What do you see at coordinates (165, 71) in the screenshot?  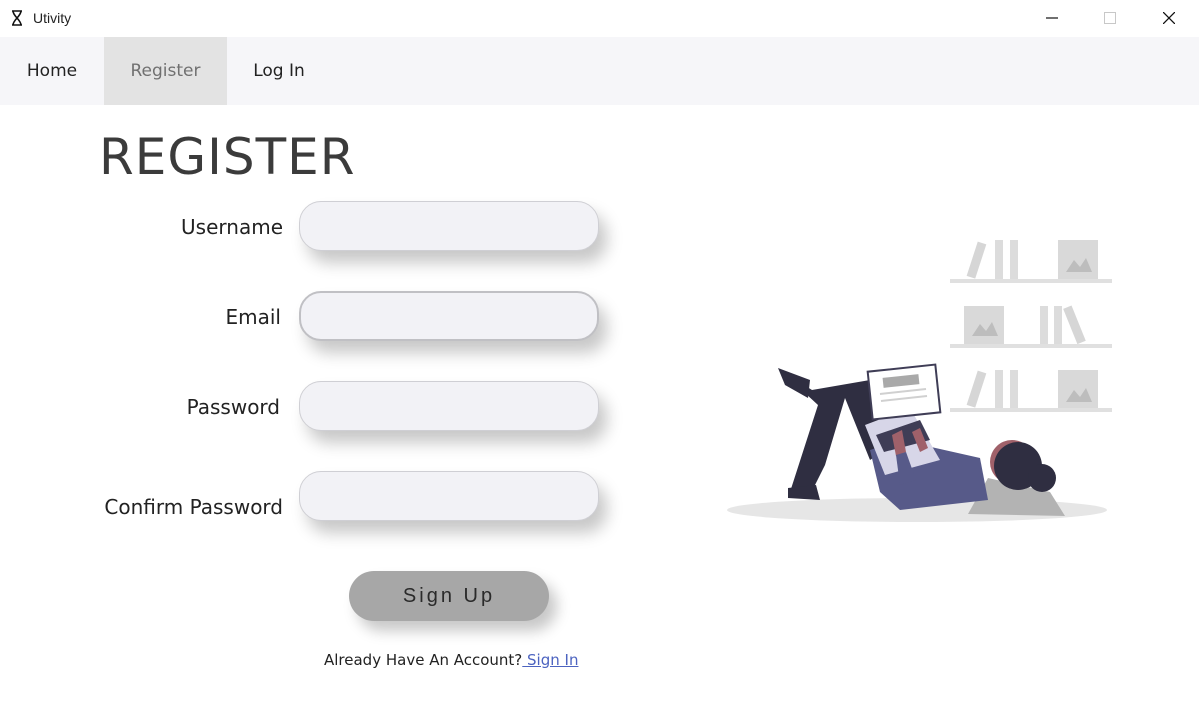 I see `nav-register: Register` at bounding box center [165, 71].